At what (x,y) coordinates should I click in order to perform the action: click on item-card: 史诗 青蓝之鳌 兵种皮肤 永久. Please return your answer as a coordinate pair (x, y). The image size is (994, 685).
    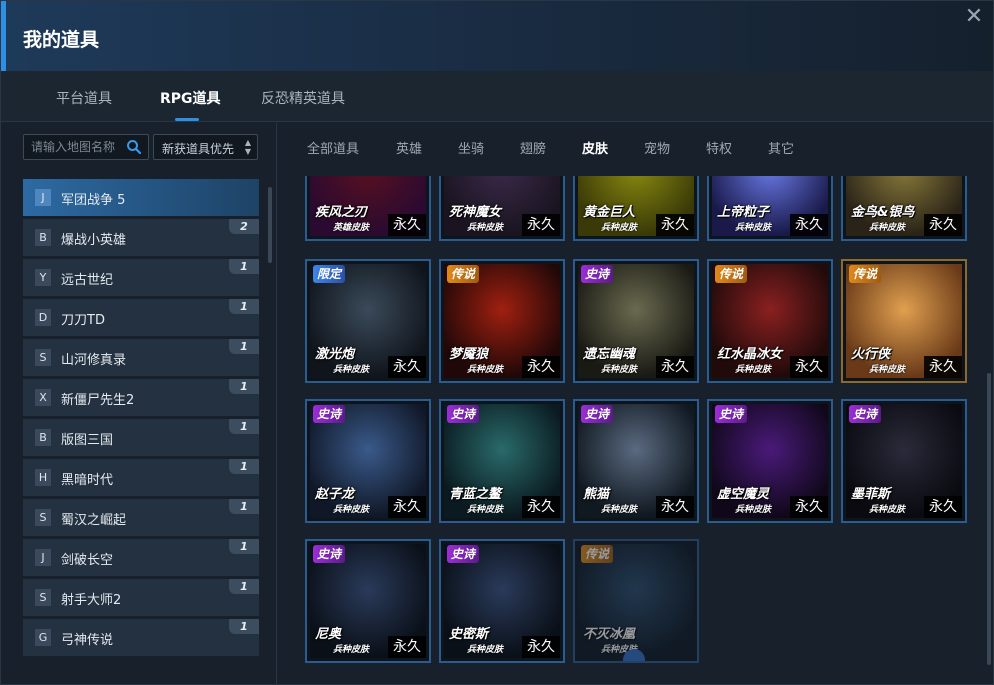
    Looking at the image, I should click on (502, 461).